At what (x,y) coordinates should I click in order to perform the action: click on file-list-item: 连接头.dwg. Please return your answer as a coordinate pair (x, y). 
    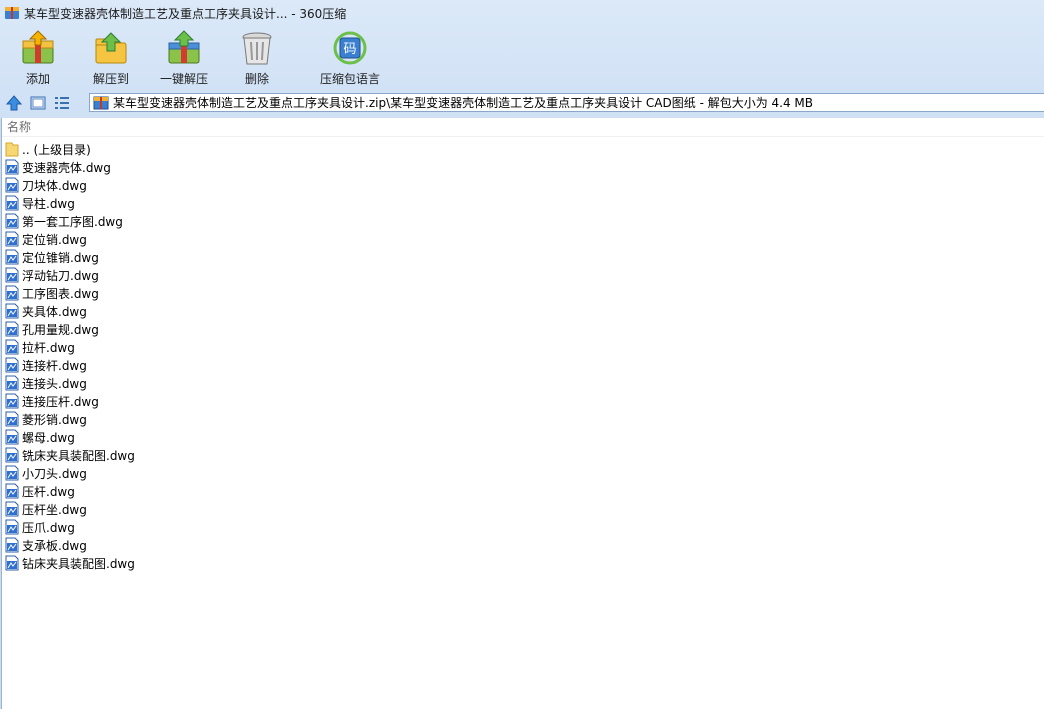
    Looking at the image, I should click on (68, 383).